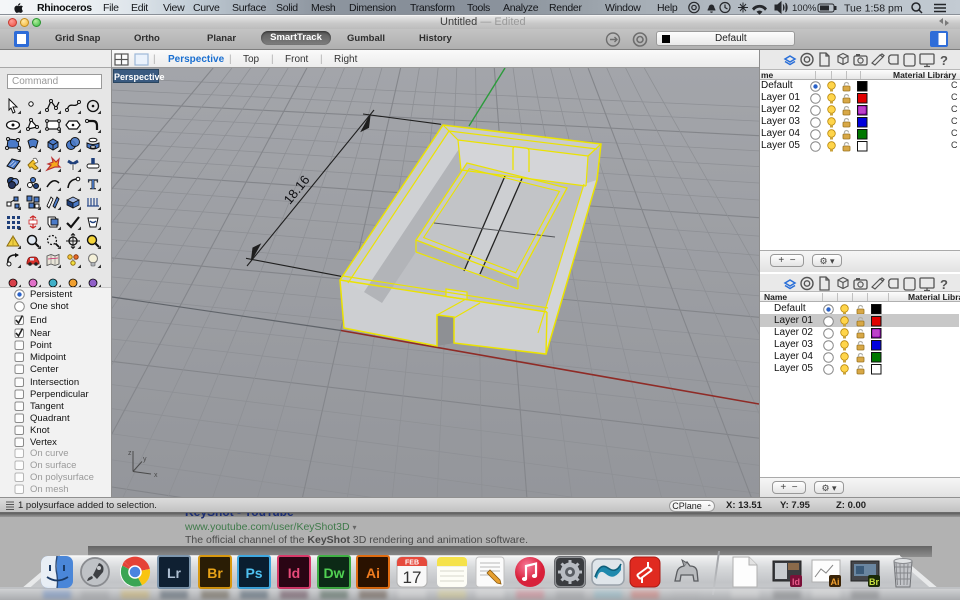 Image resolution: width=960 pixels, height=600 pixels. I want to click on svg-text: x, so click(156, 475).